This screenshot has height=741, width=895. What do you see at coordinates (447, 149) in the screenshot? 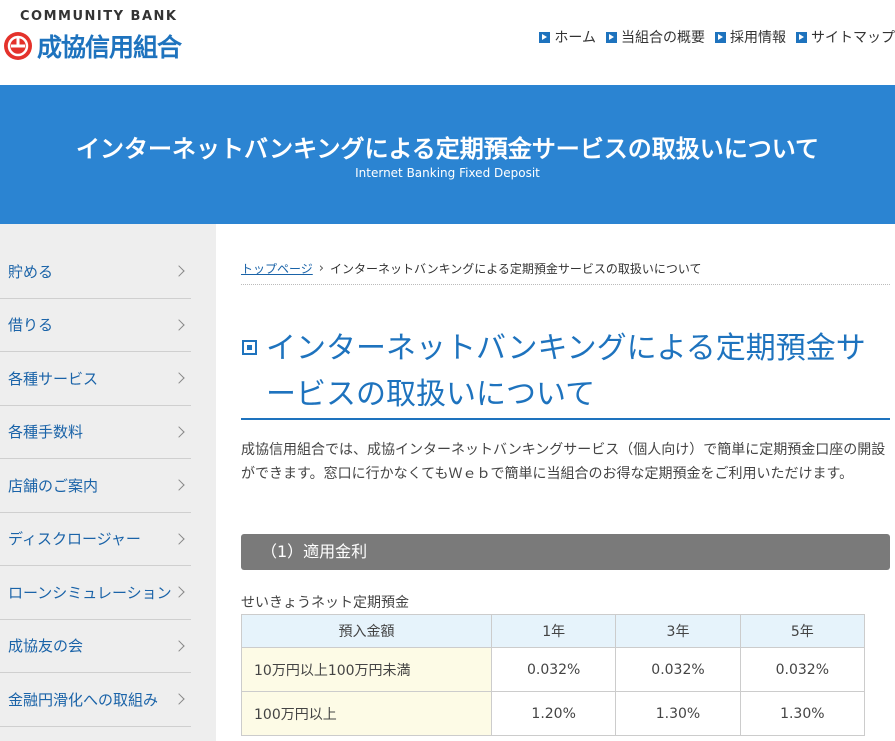
I see `banner-title: インターネットバンキングによる定期預金サービスの取扱いについて` at bounding box center [447, 149].